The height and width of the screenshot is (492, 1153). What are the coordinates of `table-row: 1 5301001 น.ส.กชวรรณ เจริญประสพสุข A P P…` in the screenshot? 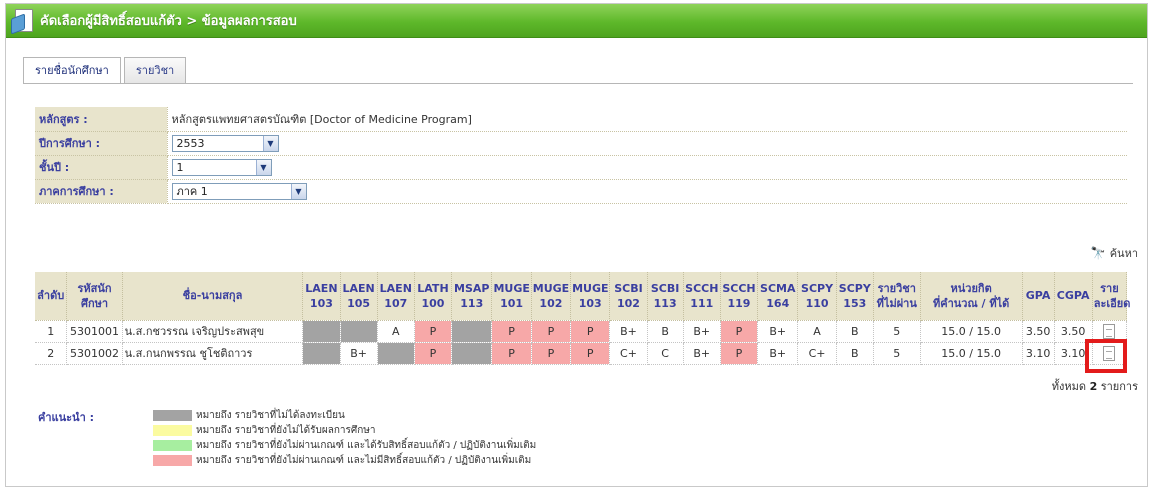 It's located at (581, 331).